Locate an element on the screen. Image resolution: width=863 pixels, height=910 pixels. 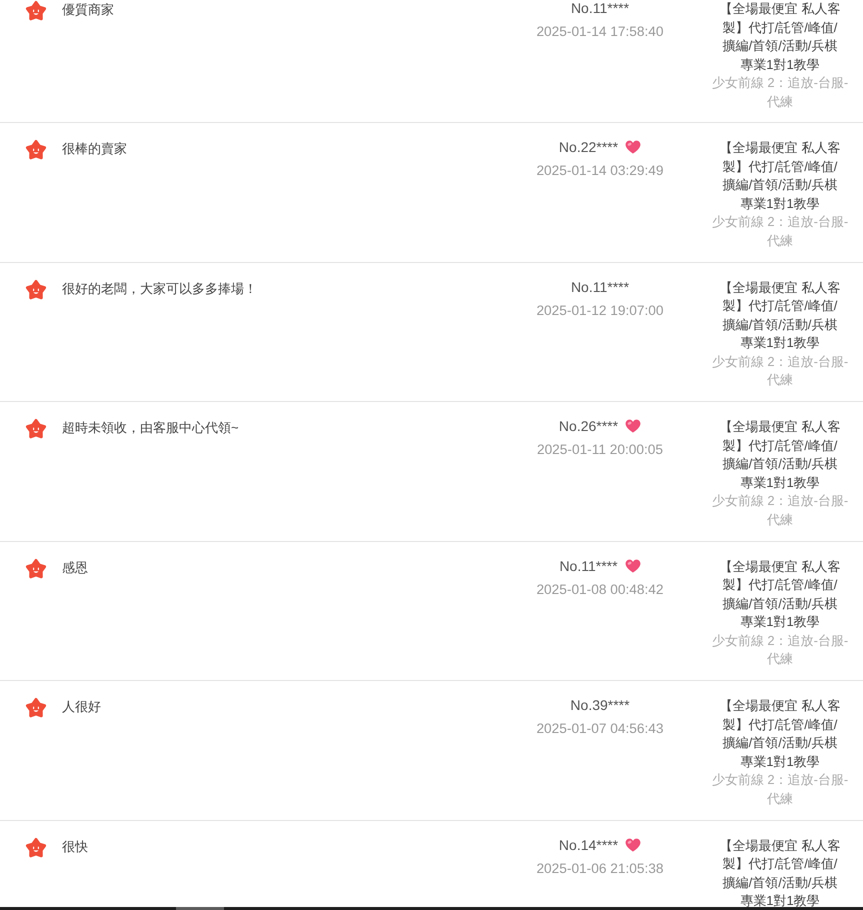
review-comment: 超時未領收，由客服中心代領~ is located at coordinates (150, 428).